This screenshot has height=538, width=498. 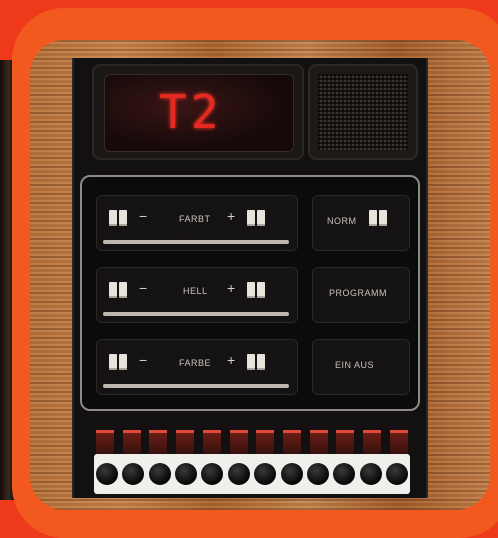 I want to click on color-control: − FARBE +, so click(x=197, y=367).